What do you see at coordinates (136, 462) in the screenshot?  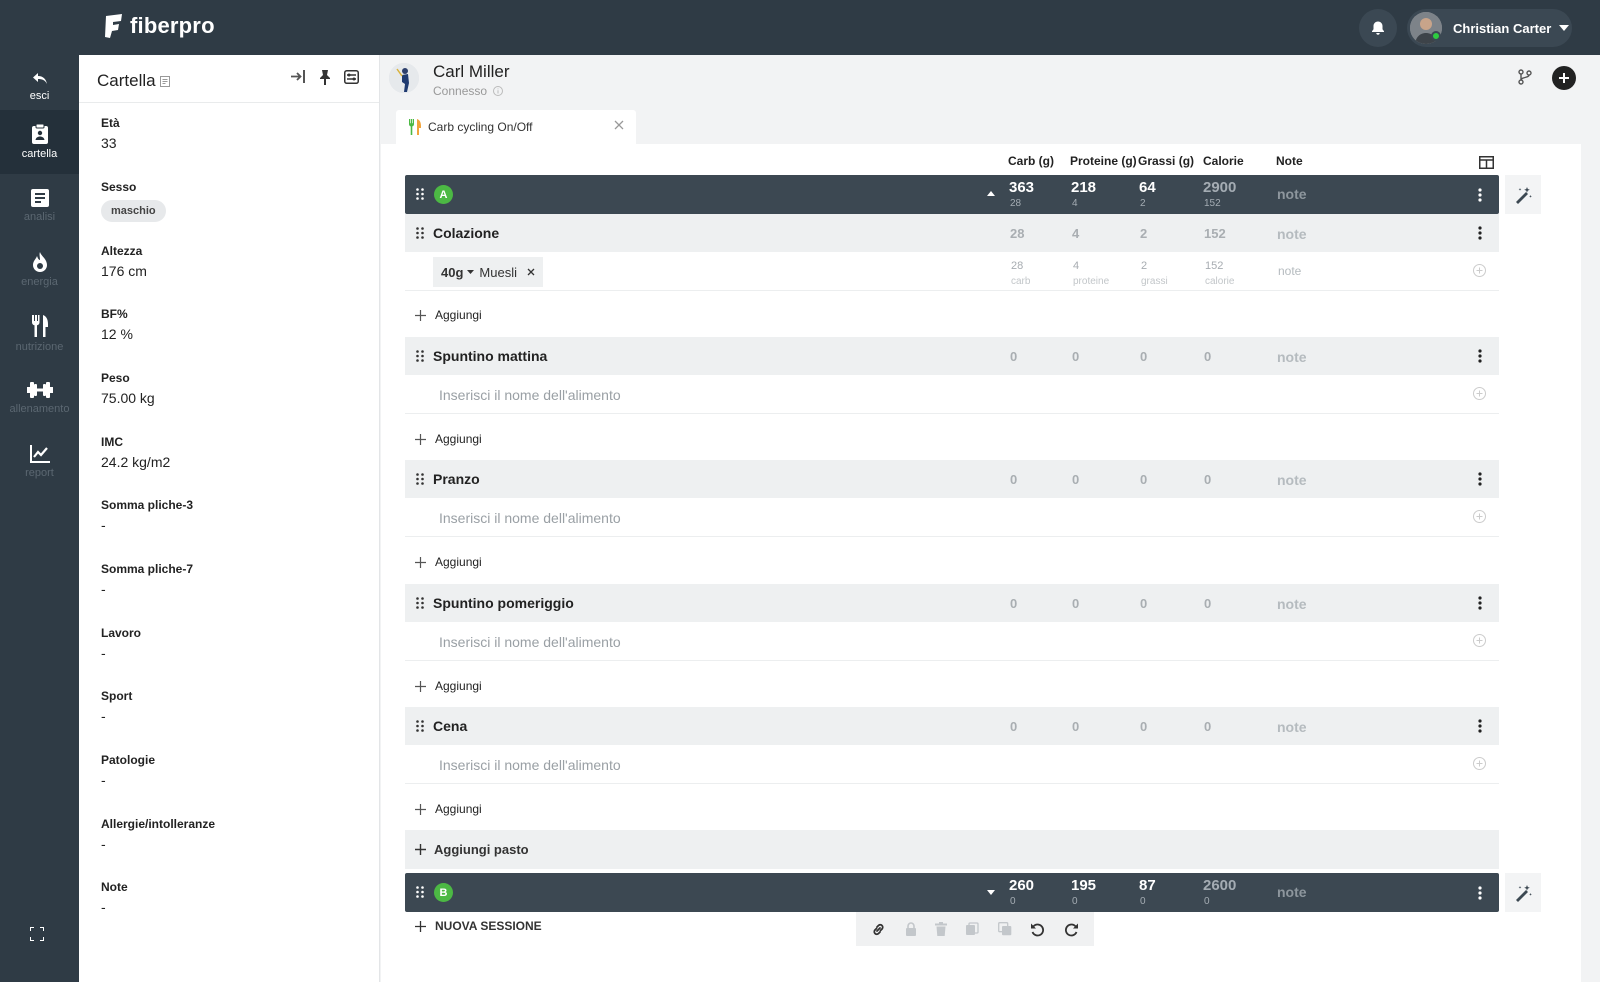 I see `field-value: 24.2 kg/m2` at bounding box center [136, 462].